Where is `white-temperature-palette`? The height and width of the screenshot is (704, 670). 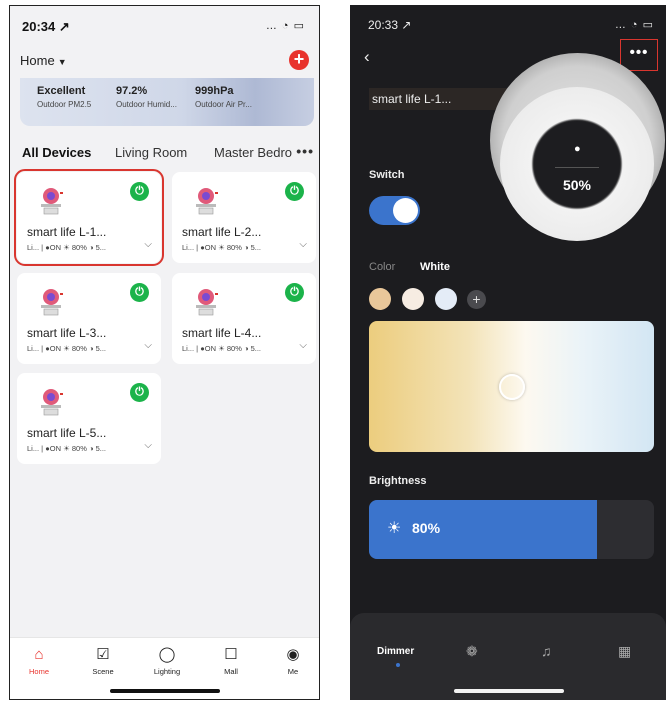 white-temperature-palette is located at coordinates (511, 386).